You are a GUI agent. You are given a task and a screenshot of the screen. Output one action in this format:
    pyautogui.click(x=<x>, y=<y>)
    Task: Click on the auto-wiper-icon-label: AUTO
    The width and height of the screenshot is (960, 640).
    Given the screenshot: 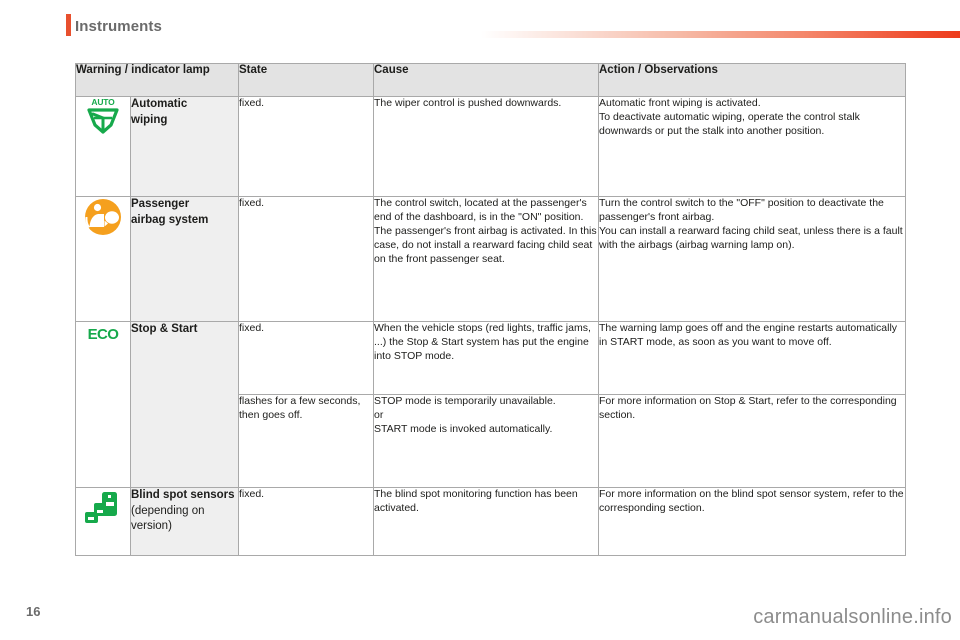 What is the action you would take?
    pyautogui.click(x=103, y=102)
    